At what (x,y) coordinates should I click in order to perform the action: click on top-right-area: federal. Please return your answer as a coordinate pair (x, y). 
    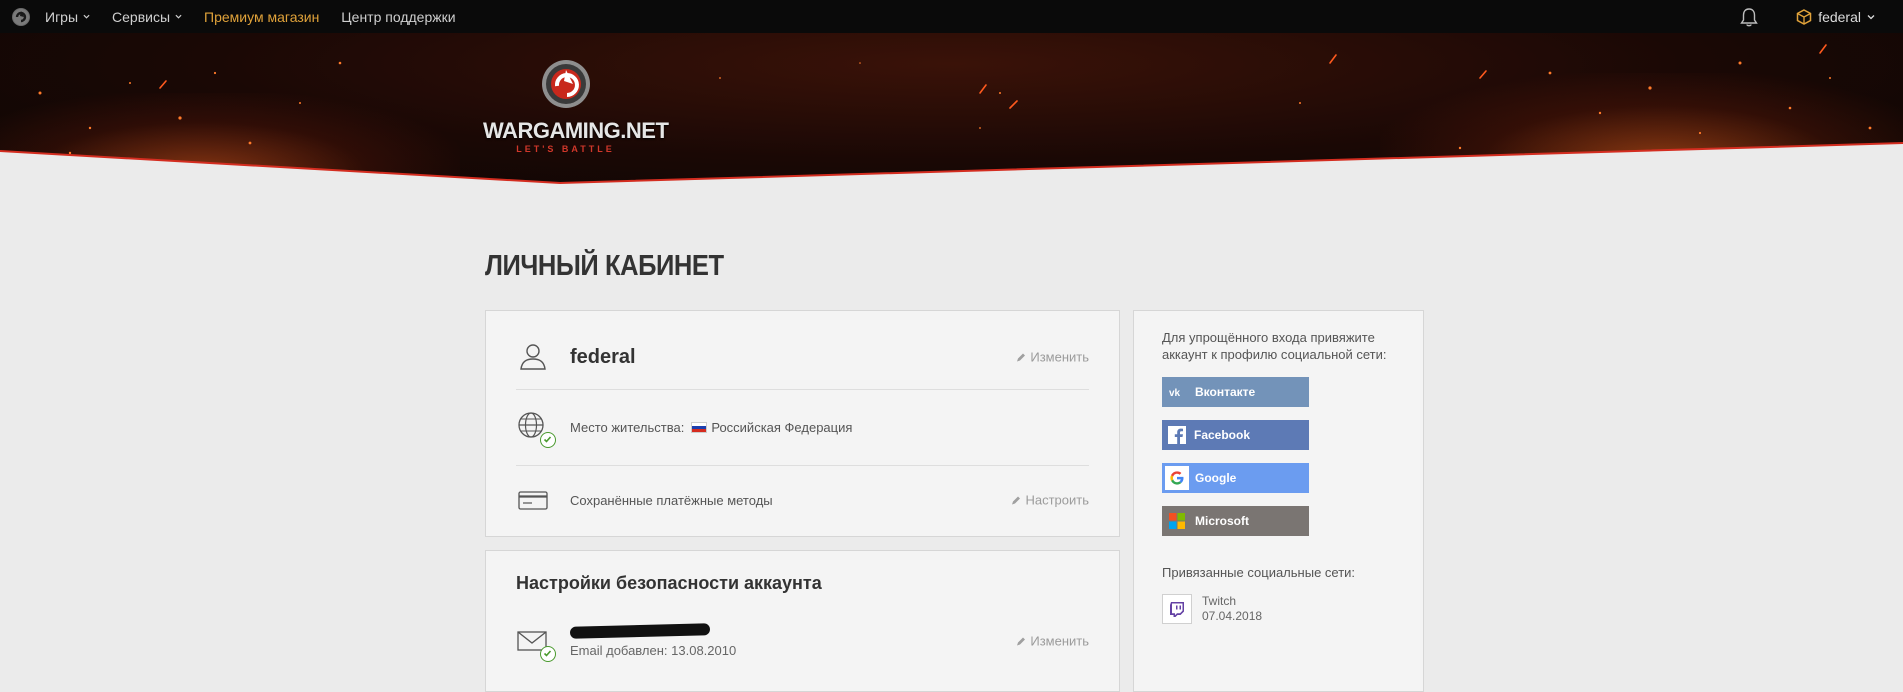
    Looking at the image, I should click on (1806, 16).